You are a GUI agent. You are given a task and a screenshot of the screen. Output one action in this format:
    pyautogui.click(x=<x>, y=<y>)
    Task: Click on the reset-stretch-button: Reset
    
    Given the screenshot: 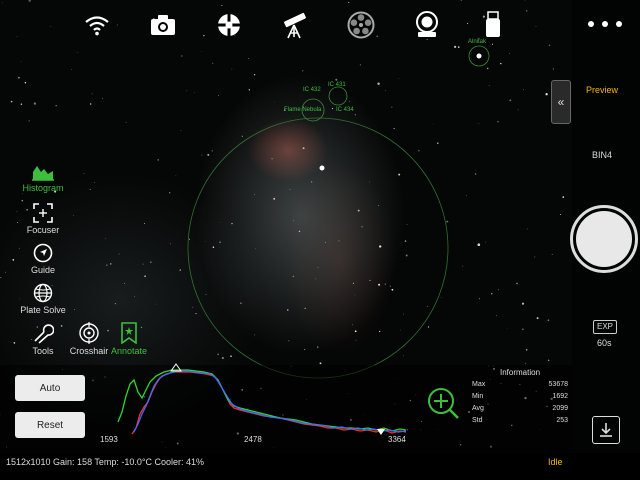 What is the action you would take?
    pyautogui.click(x=50, y=425)
    